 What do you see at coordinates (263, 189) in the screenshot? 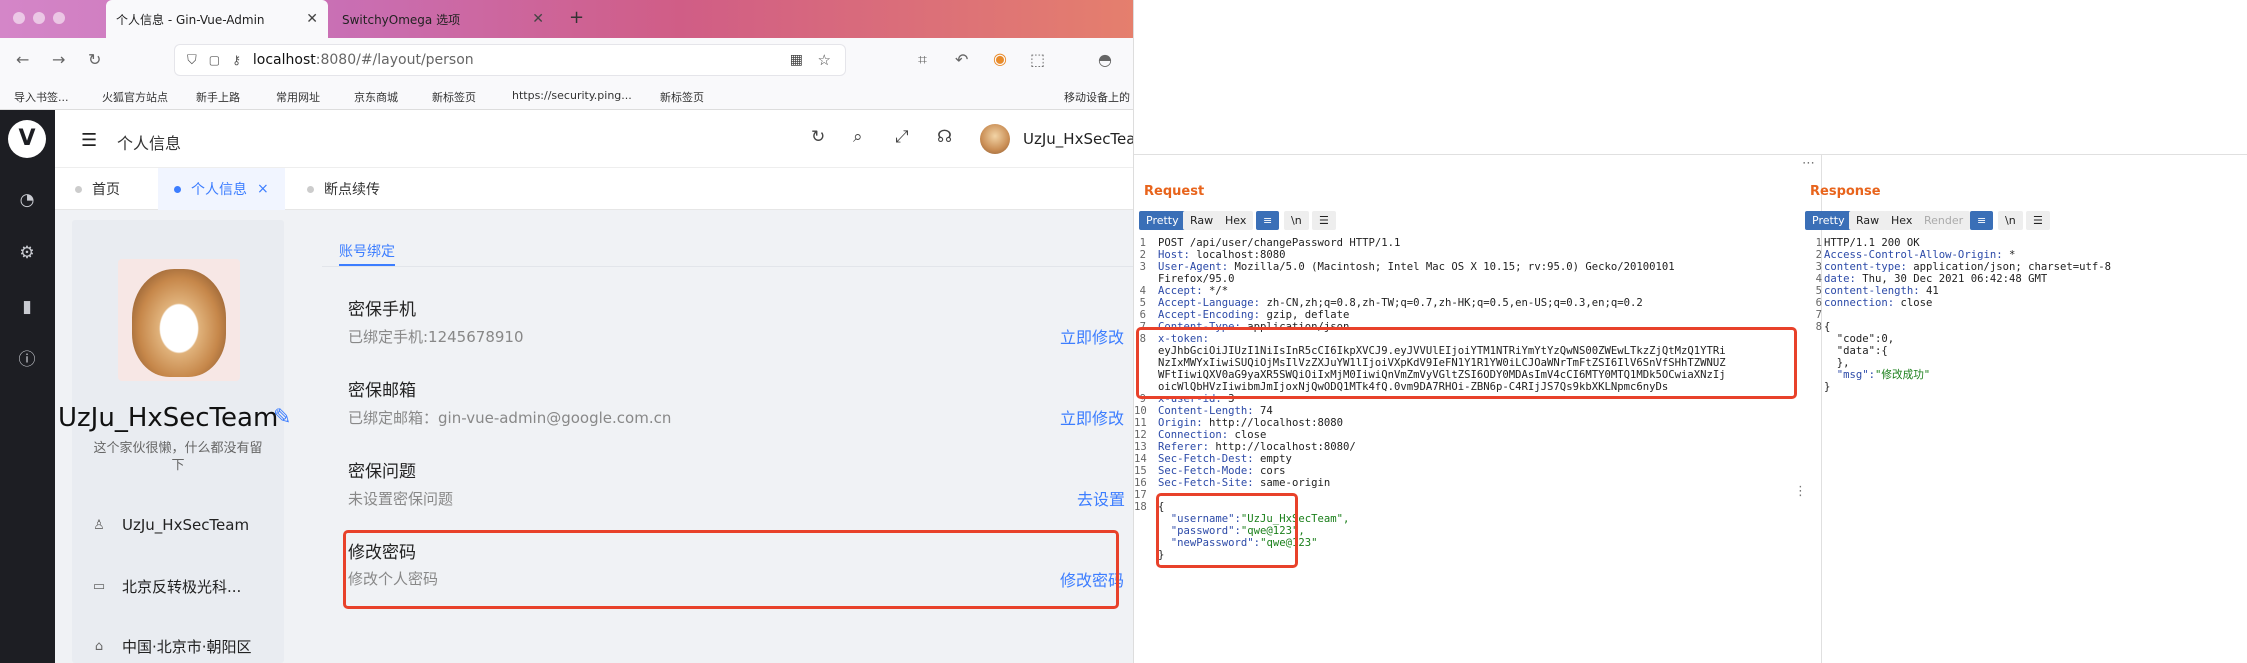
I see `close-tag-icon: ×` at bounding box center [263, 189].